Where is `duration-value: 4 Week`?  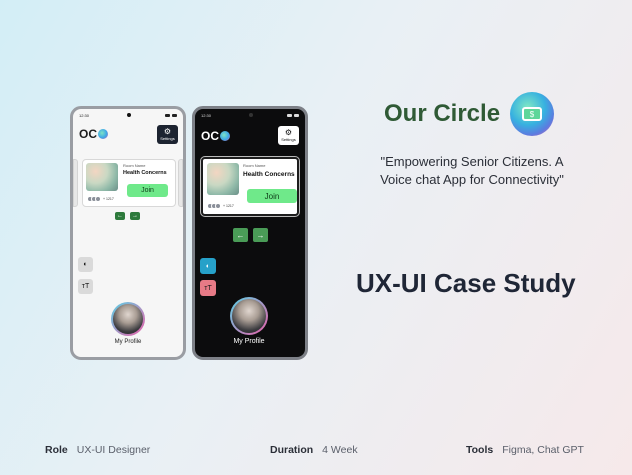
duration-value: 4 Week is located at coordinates (340, 450).